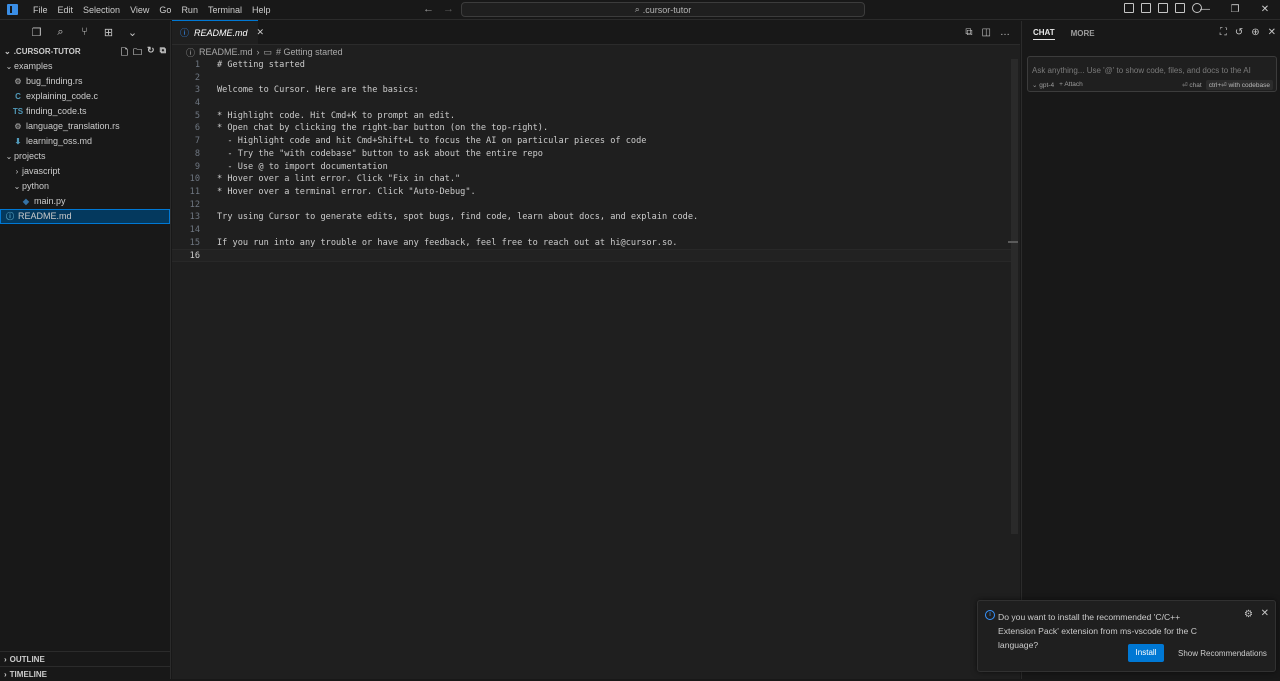 Image resolution: width=1280 pixels, height=681 pixels. What do you see at coordinates (85, 66) in the screenshot?
I see `tree-folder: ⌄ examples` at bounding box center [85, 66].